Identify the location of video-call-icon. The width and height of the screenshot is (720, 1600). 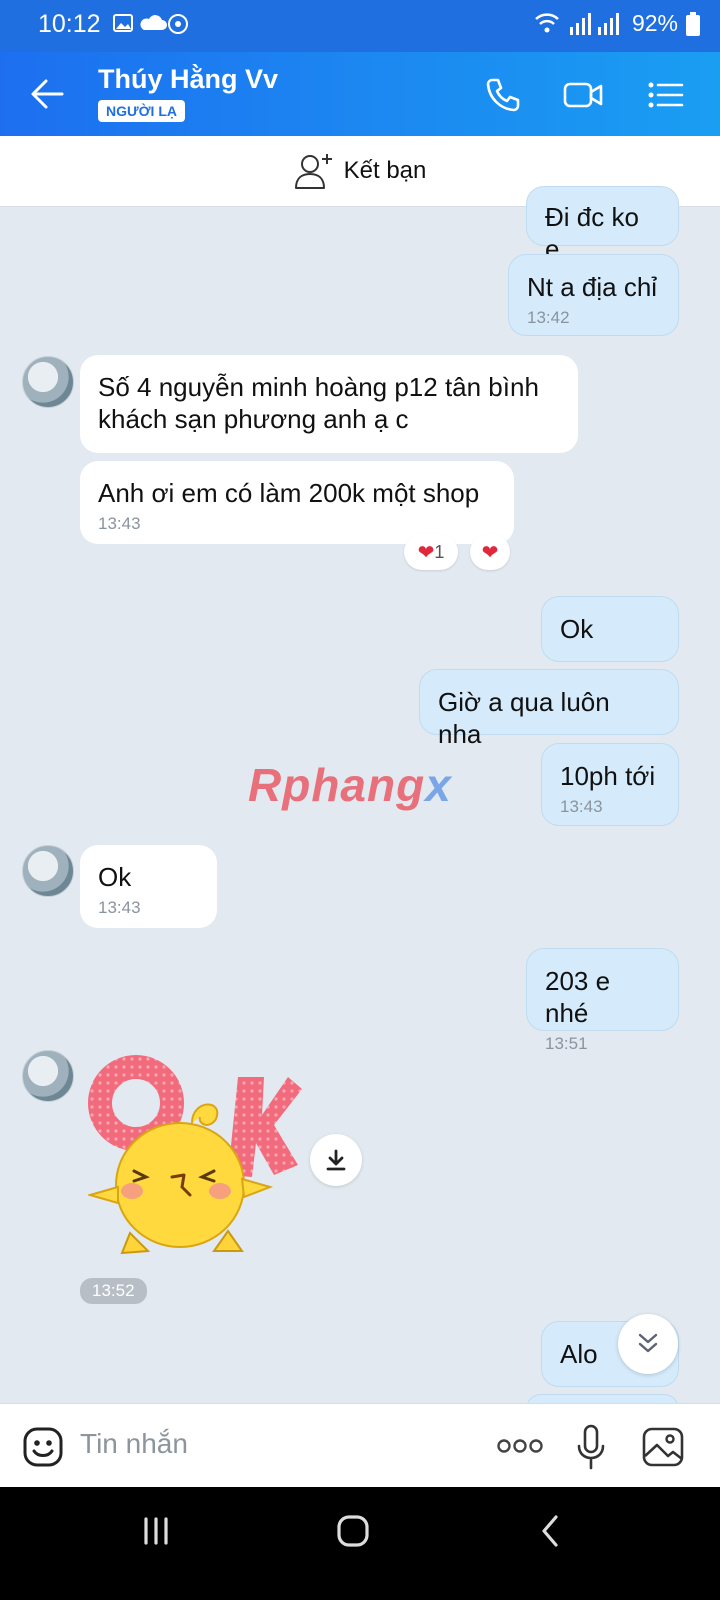
(583, 95).